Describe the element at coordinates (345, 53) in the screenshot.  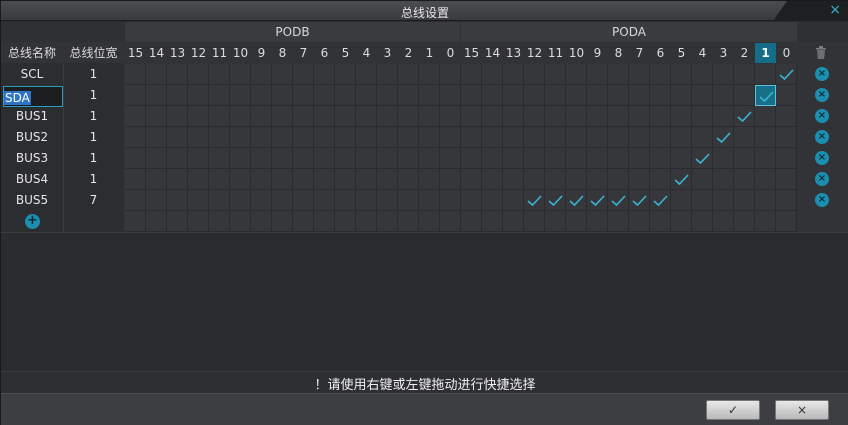
I see `podb-bit-5-header: 5` at that location.